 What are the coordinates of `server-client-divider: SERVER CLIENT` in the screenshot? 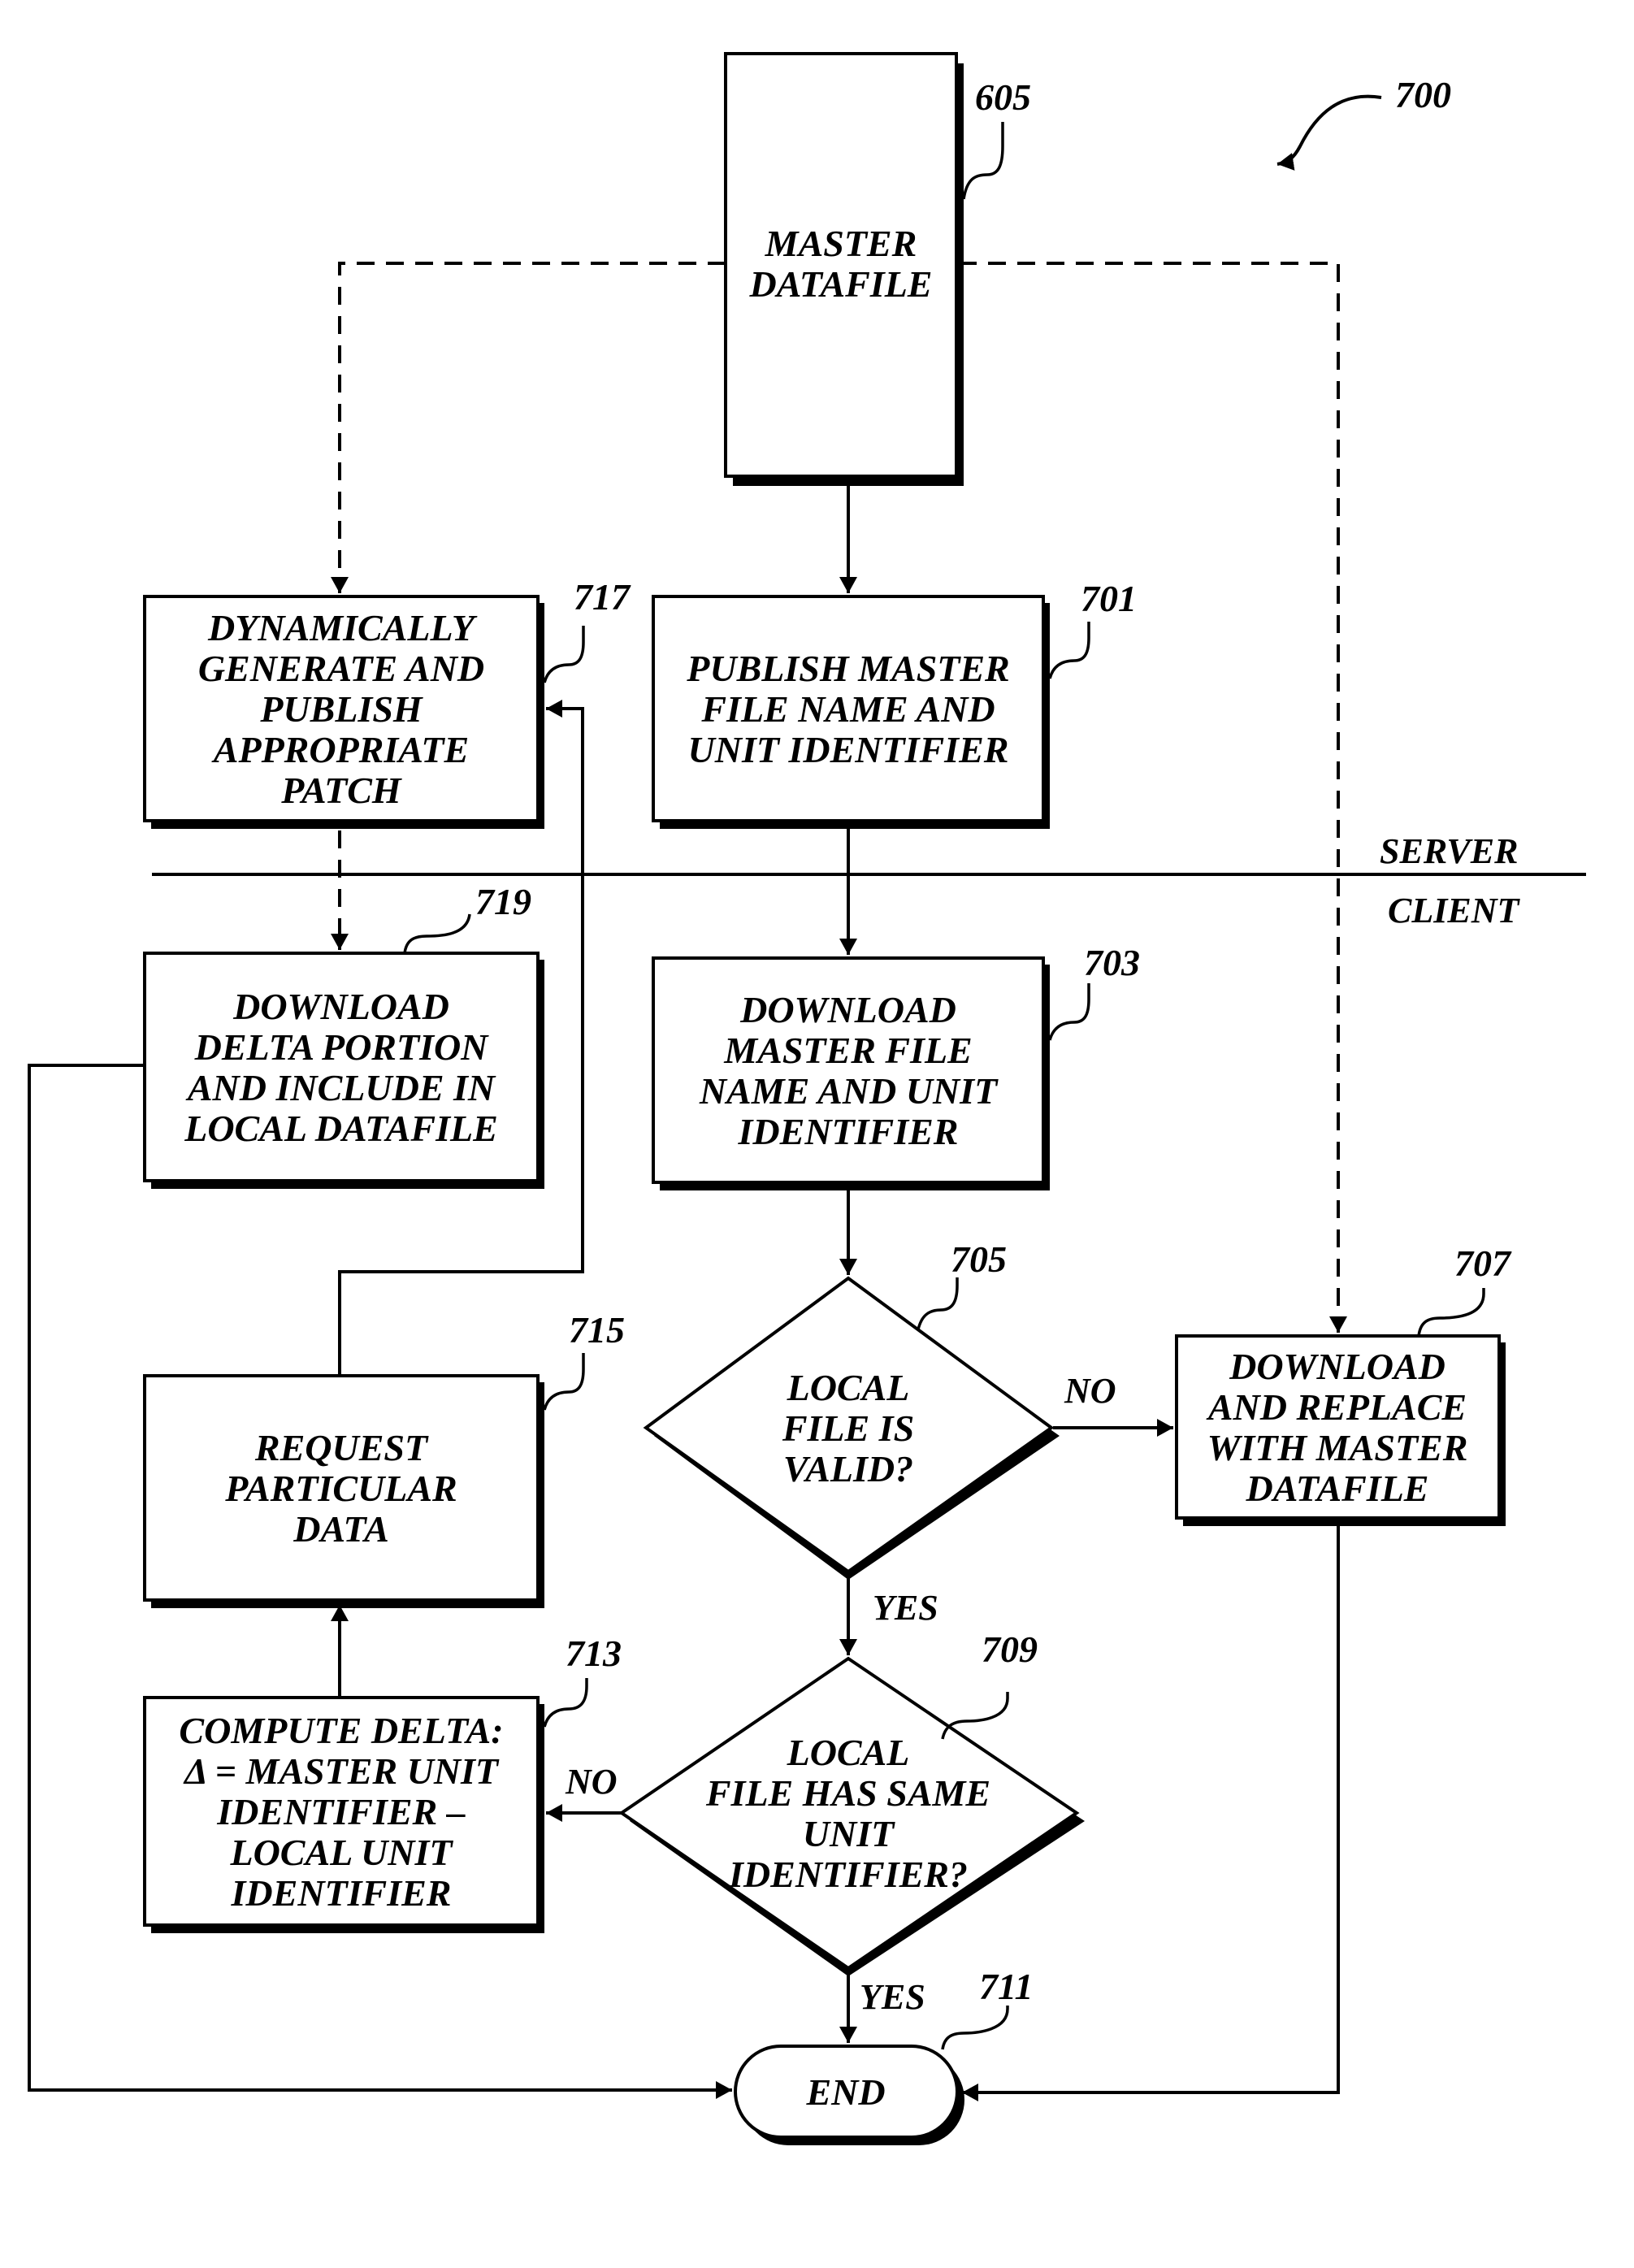 It's located at (869, 880).